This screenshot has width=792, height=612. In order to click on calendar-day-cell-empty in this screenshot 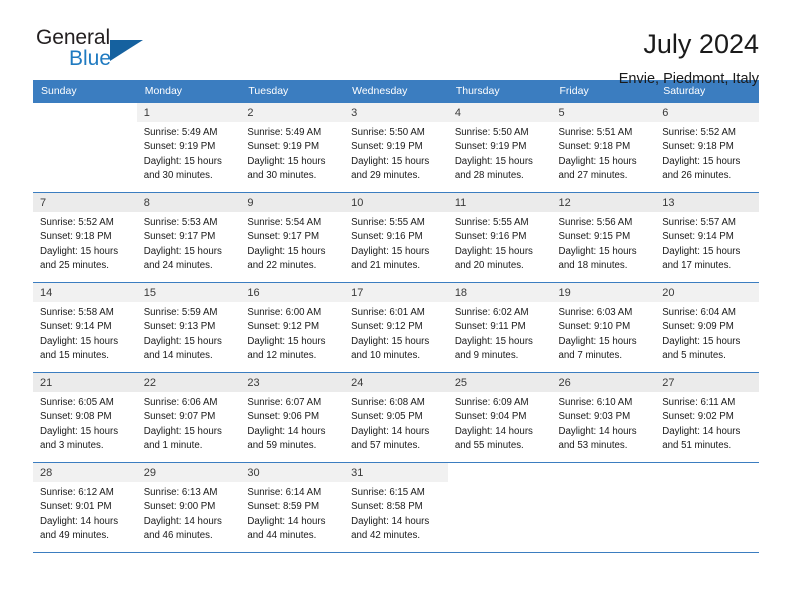, I will do `click(85, 147)`.